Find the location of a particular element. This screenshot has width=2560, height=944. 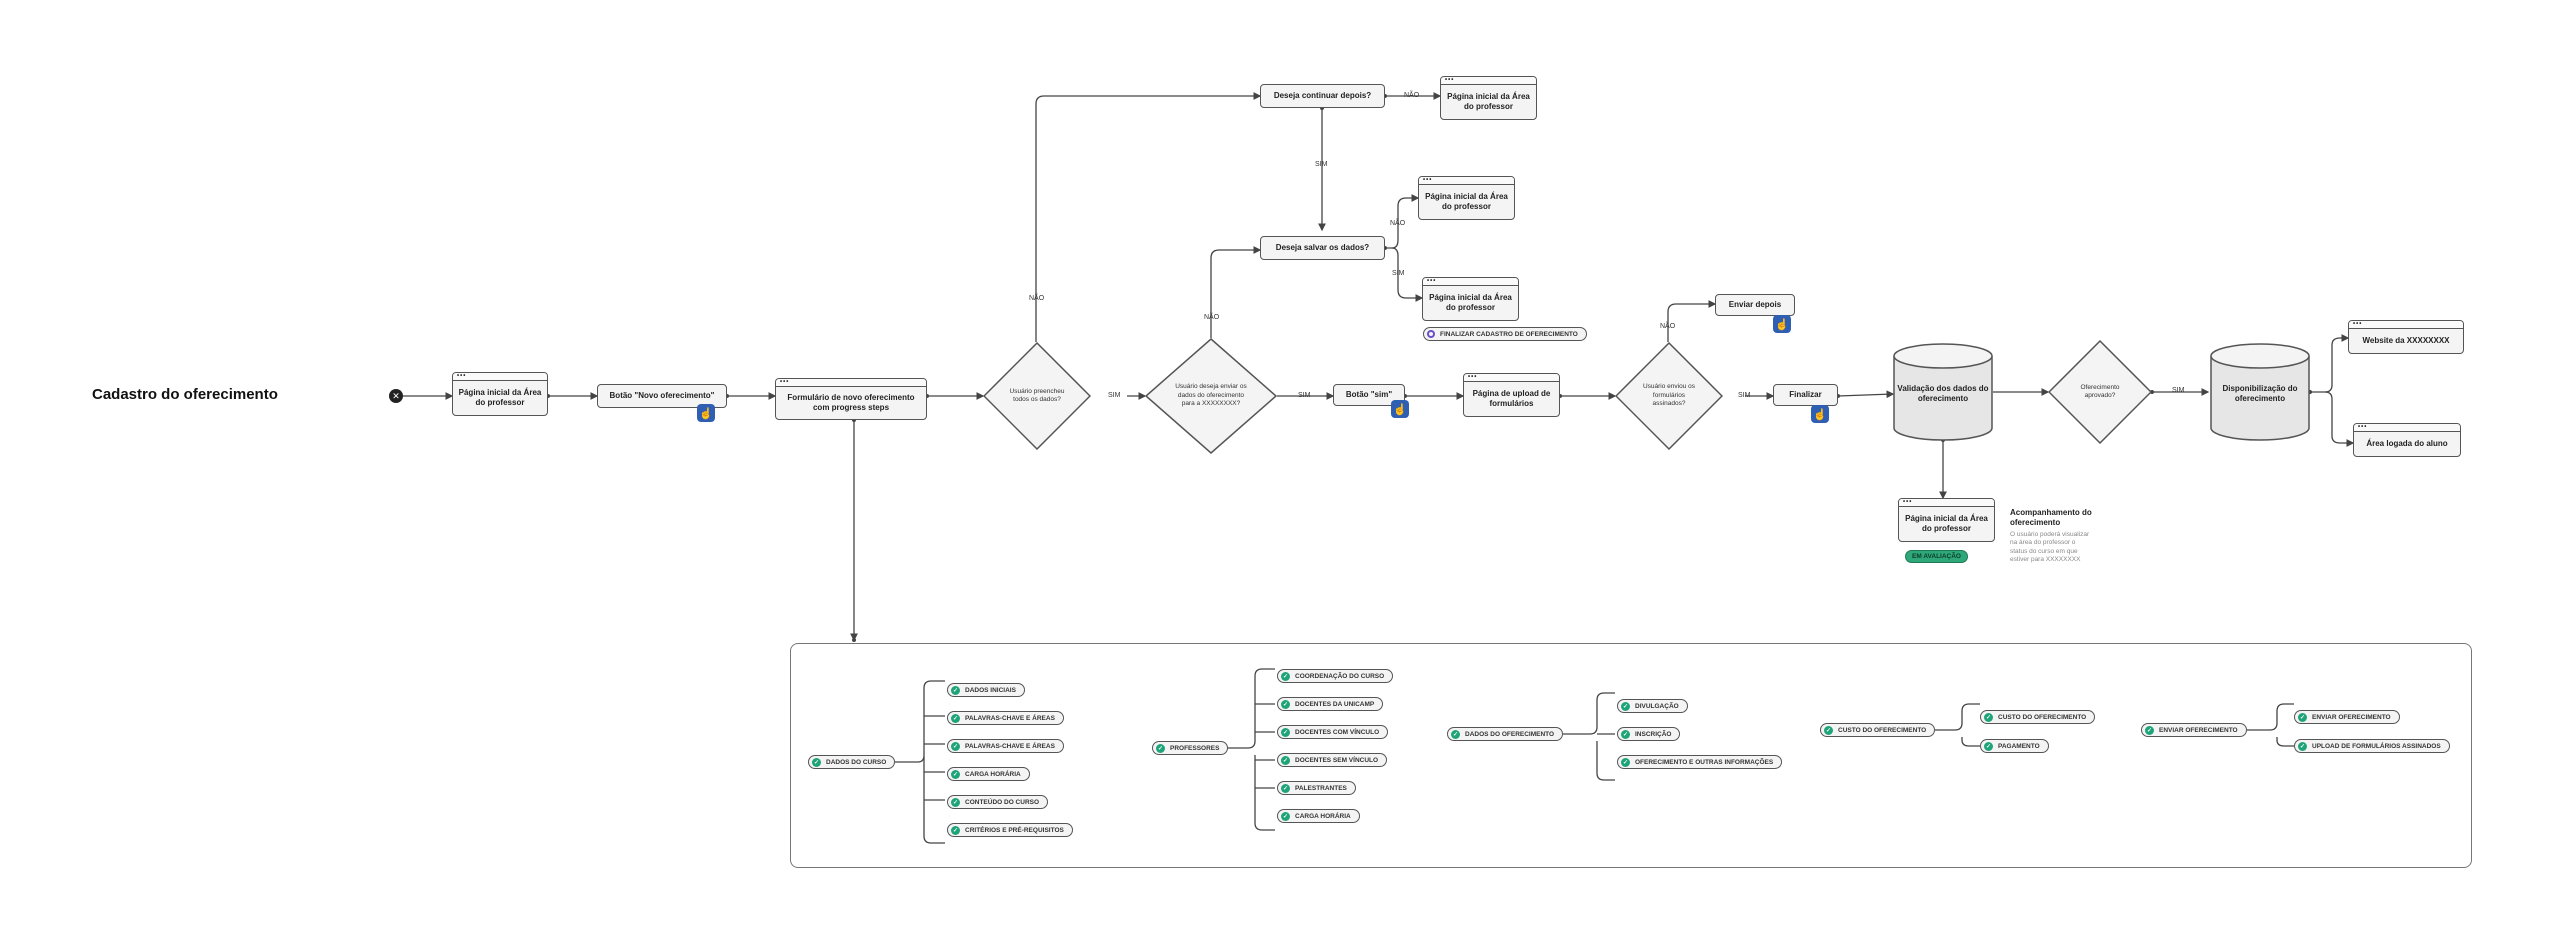

step-item: ✓ UPLOAD DE FORMULÁRIOS ASSINADOS is located at coordinates (2372, 746).